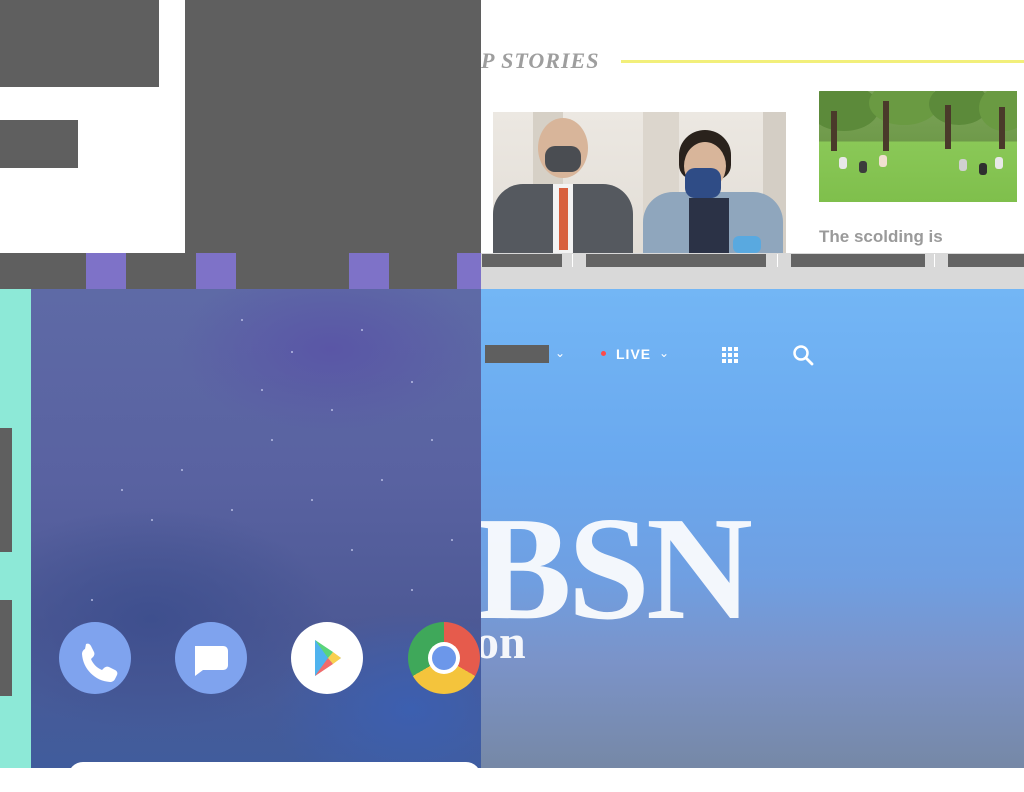 Image resolution: width=1024 pixels, height=792 pixels. I want to click on play-store-app-icon, so click(327, 658).